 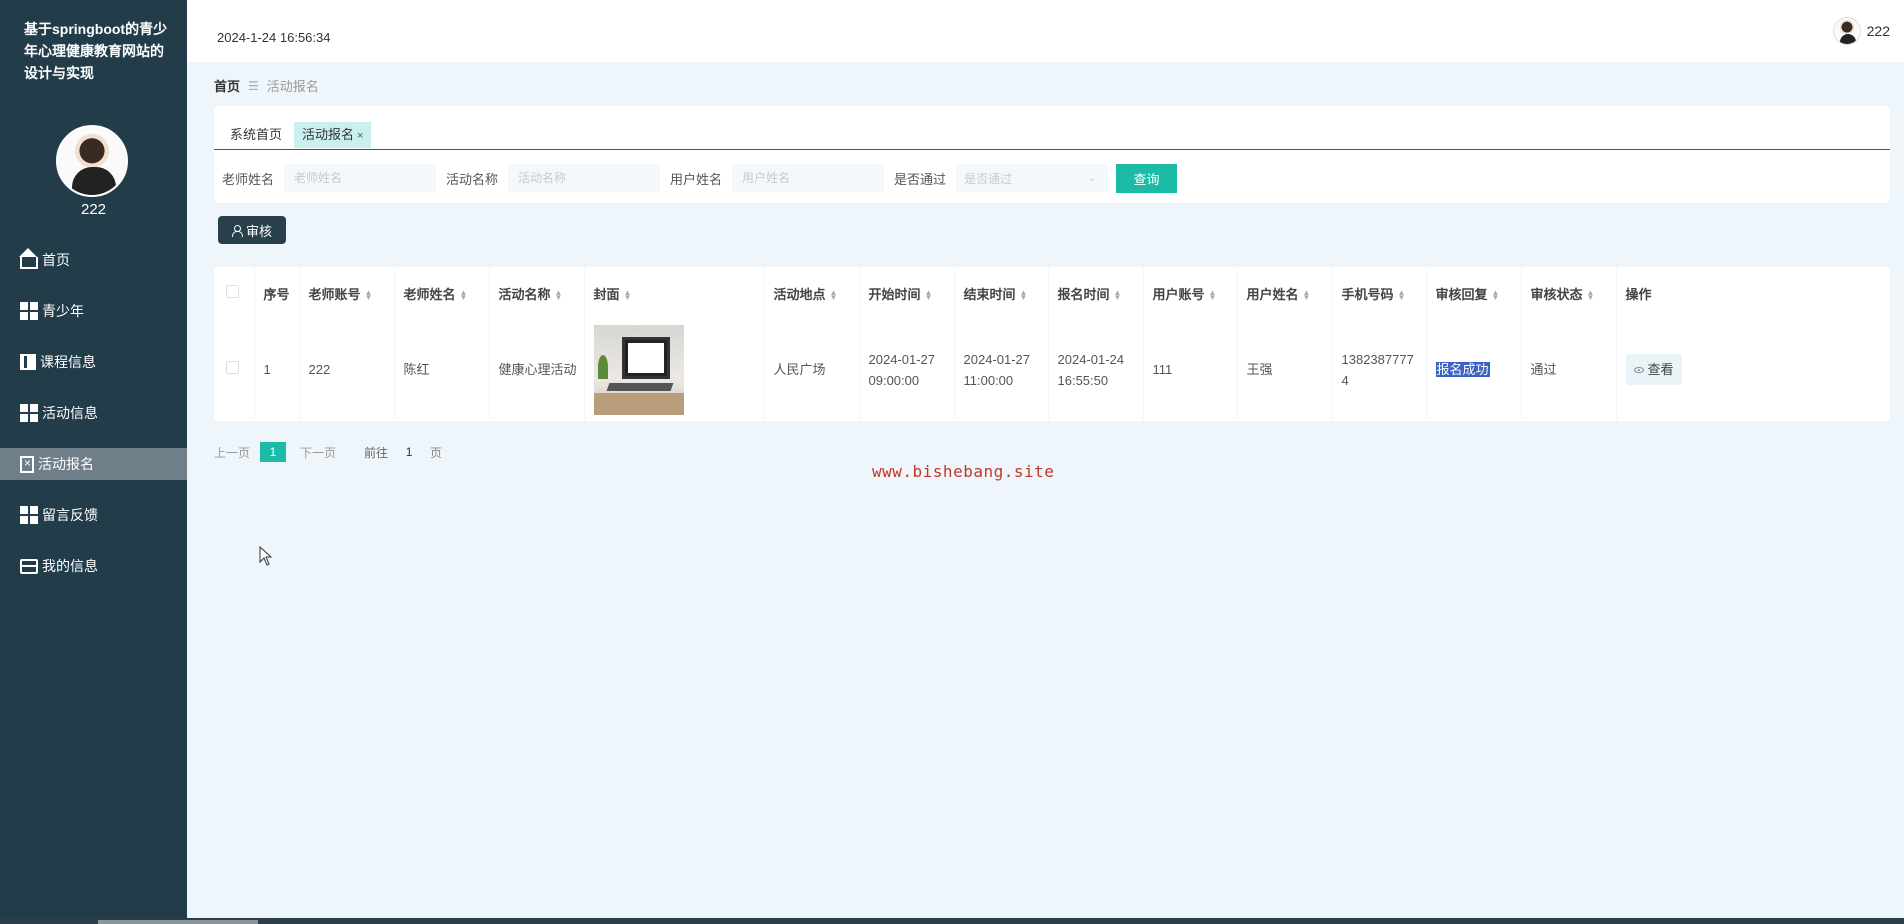 I want to click on col-phone: 手机号码 ▲ ▼, so click(x=1379, y=293).